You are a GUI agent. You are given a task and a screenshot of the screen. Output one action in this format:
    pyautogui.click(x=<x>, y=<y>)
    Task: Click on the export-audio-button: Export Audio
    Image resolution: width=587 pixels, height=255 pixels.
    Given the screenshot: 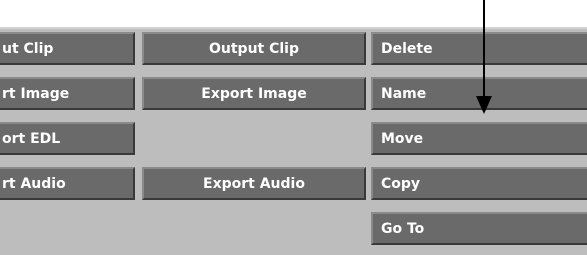 What is the action you would take?
    pyautogui.click(x=254, y=183)
    